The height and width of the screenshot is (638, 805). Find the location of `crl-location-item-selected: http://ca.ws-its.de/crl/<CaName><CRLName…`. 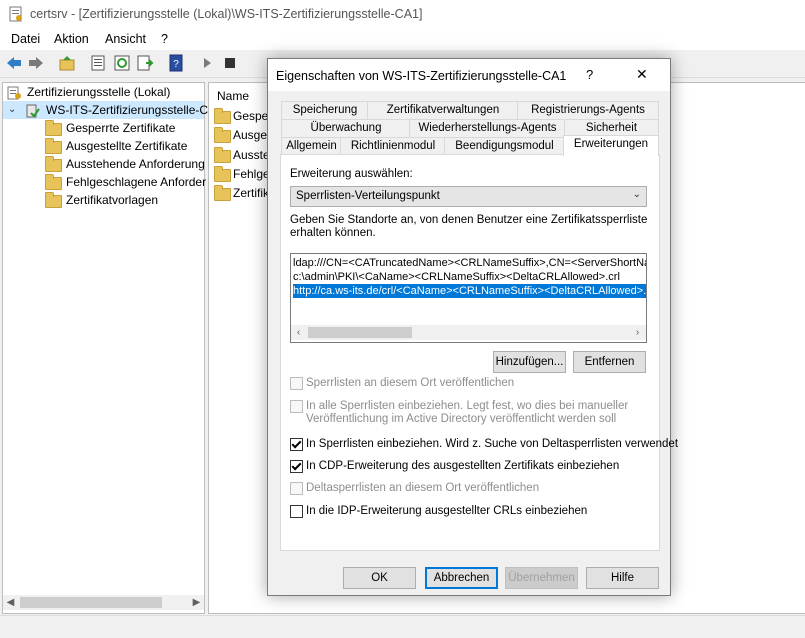

crl-location-item-selected: http://ca.ws-its.de/crl/<CaName><CRLName… is located at coordinates (469, 291).